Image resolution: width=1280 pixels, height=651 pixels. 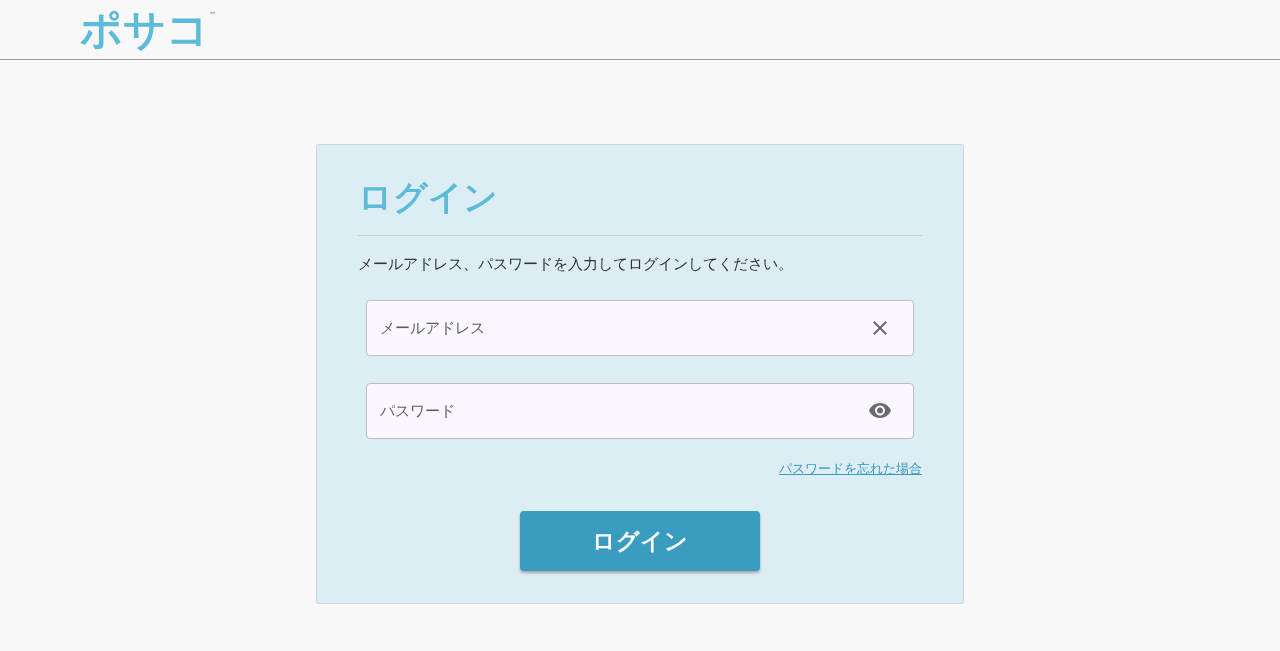 What do you see at coordinates (213, 15) in the screenshot?
I see `trademark-mark: ™` at bounding box center [213, 15].